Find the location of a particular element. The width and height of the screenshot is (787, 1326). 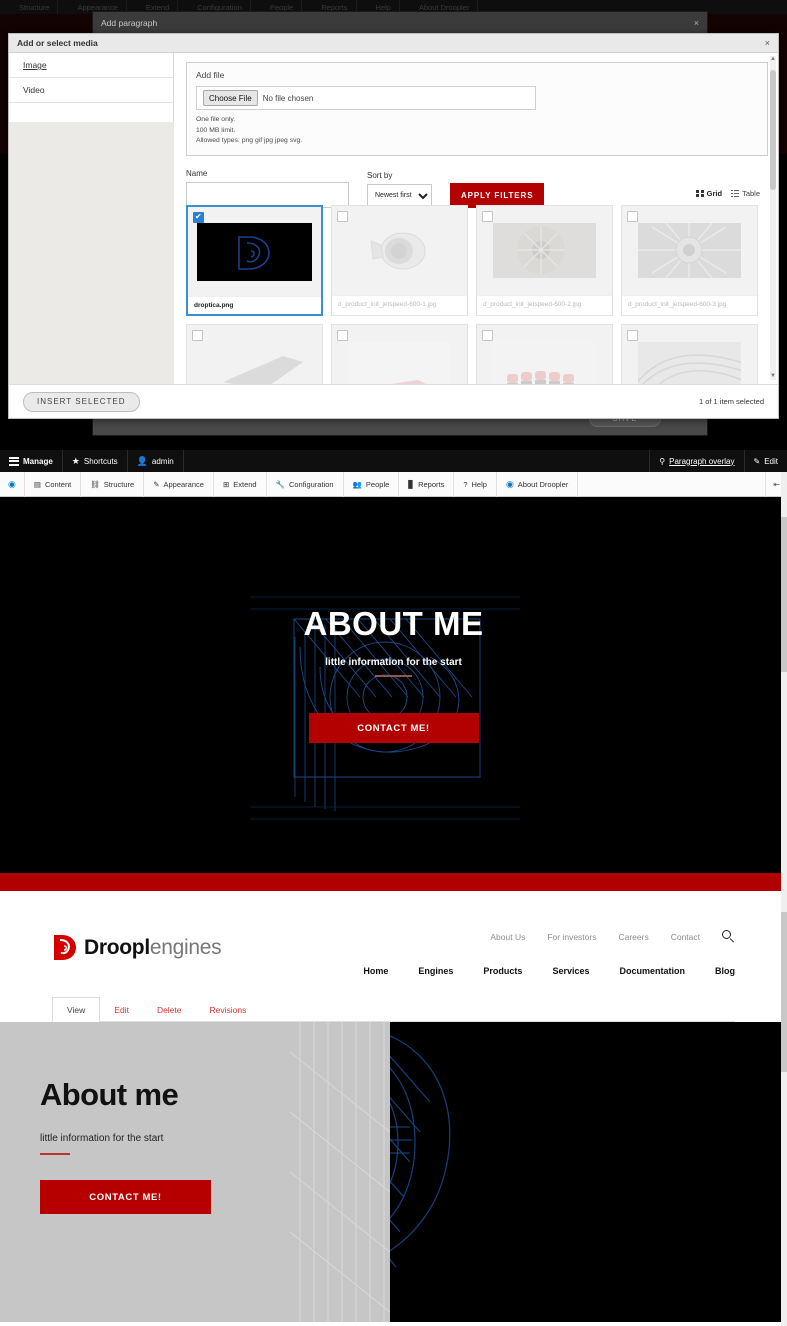

search-icon is located at coordinates (728, 936).